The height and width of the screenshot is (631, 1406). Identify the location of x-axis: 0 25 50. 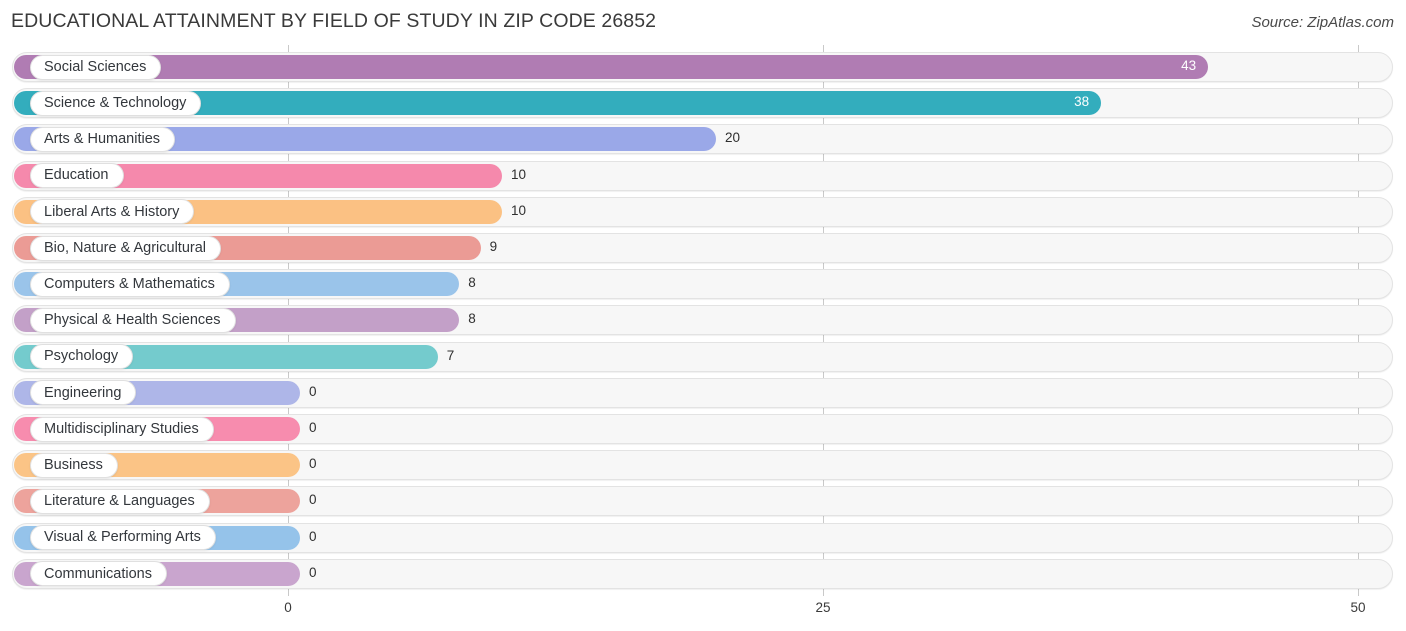
(703, 613).